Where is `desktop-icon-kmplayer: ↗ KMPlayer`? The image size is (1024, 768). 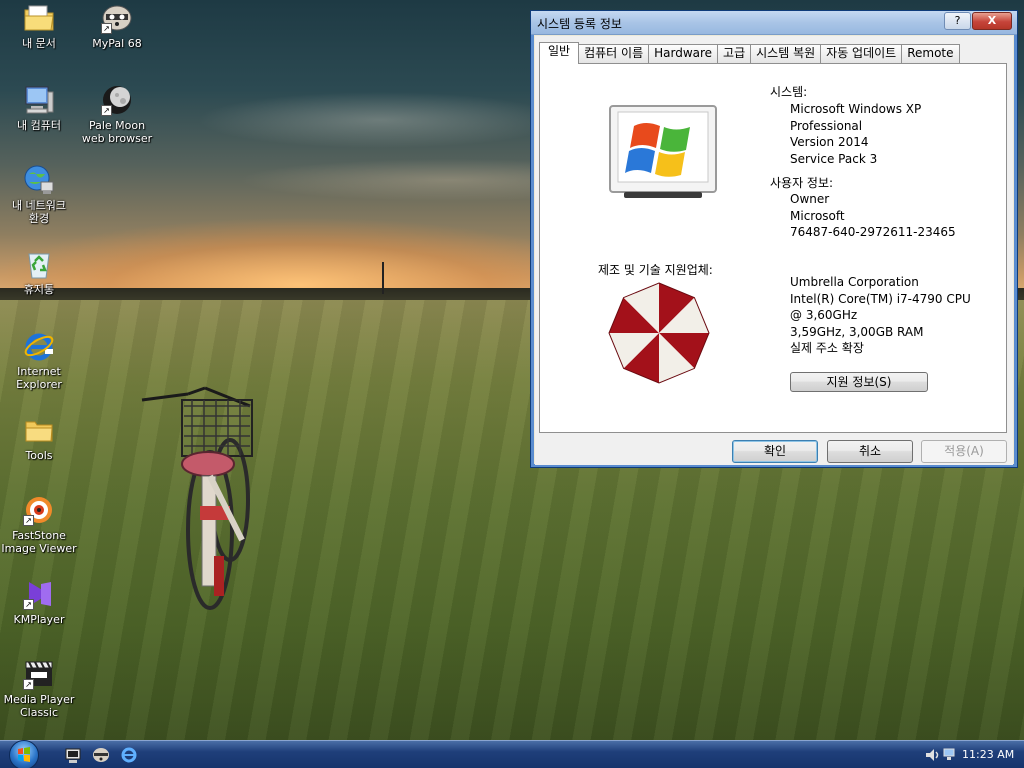
desktop-icon-kmplayer: ↗ KMPlayer is located at coordinates (39, 602).